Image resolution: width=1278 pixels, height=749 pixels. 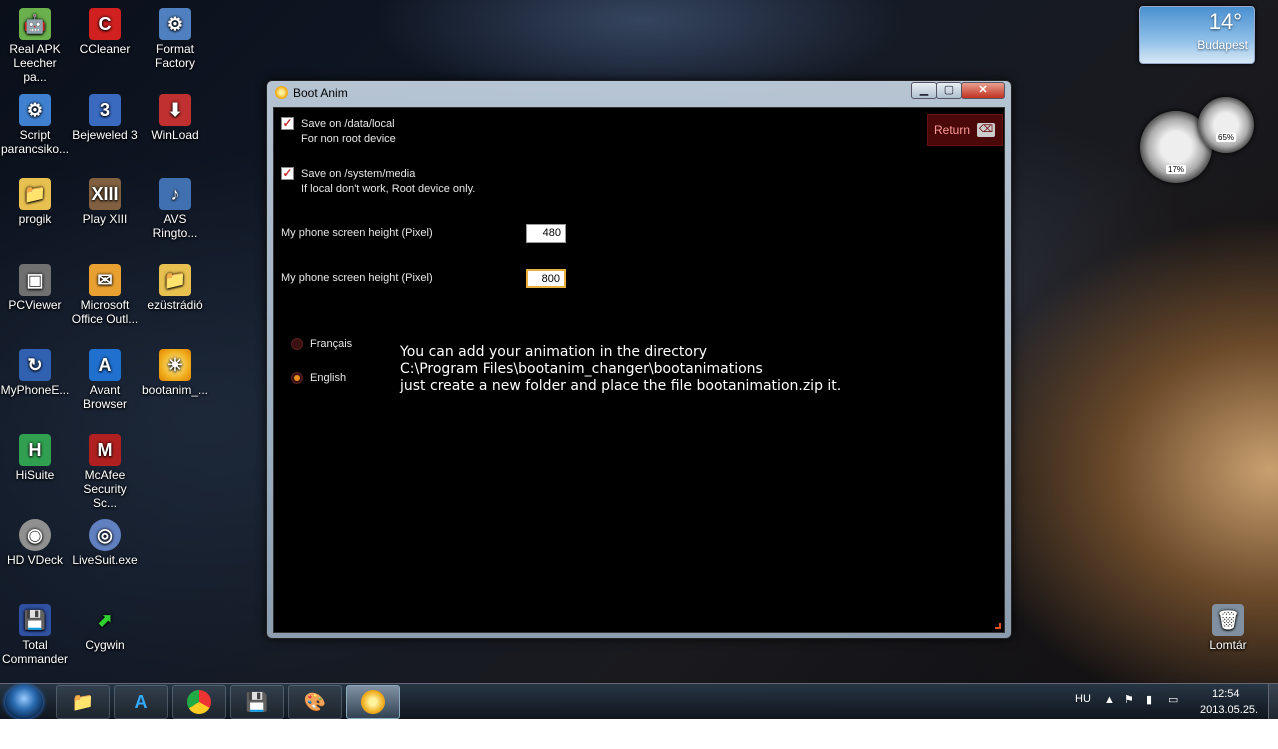 I want to click on myphone-icon: ↻, so click(x=35, y=365).